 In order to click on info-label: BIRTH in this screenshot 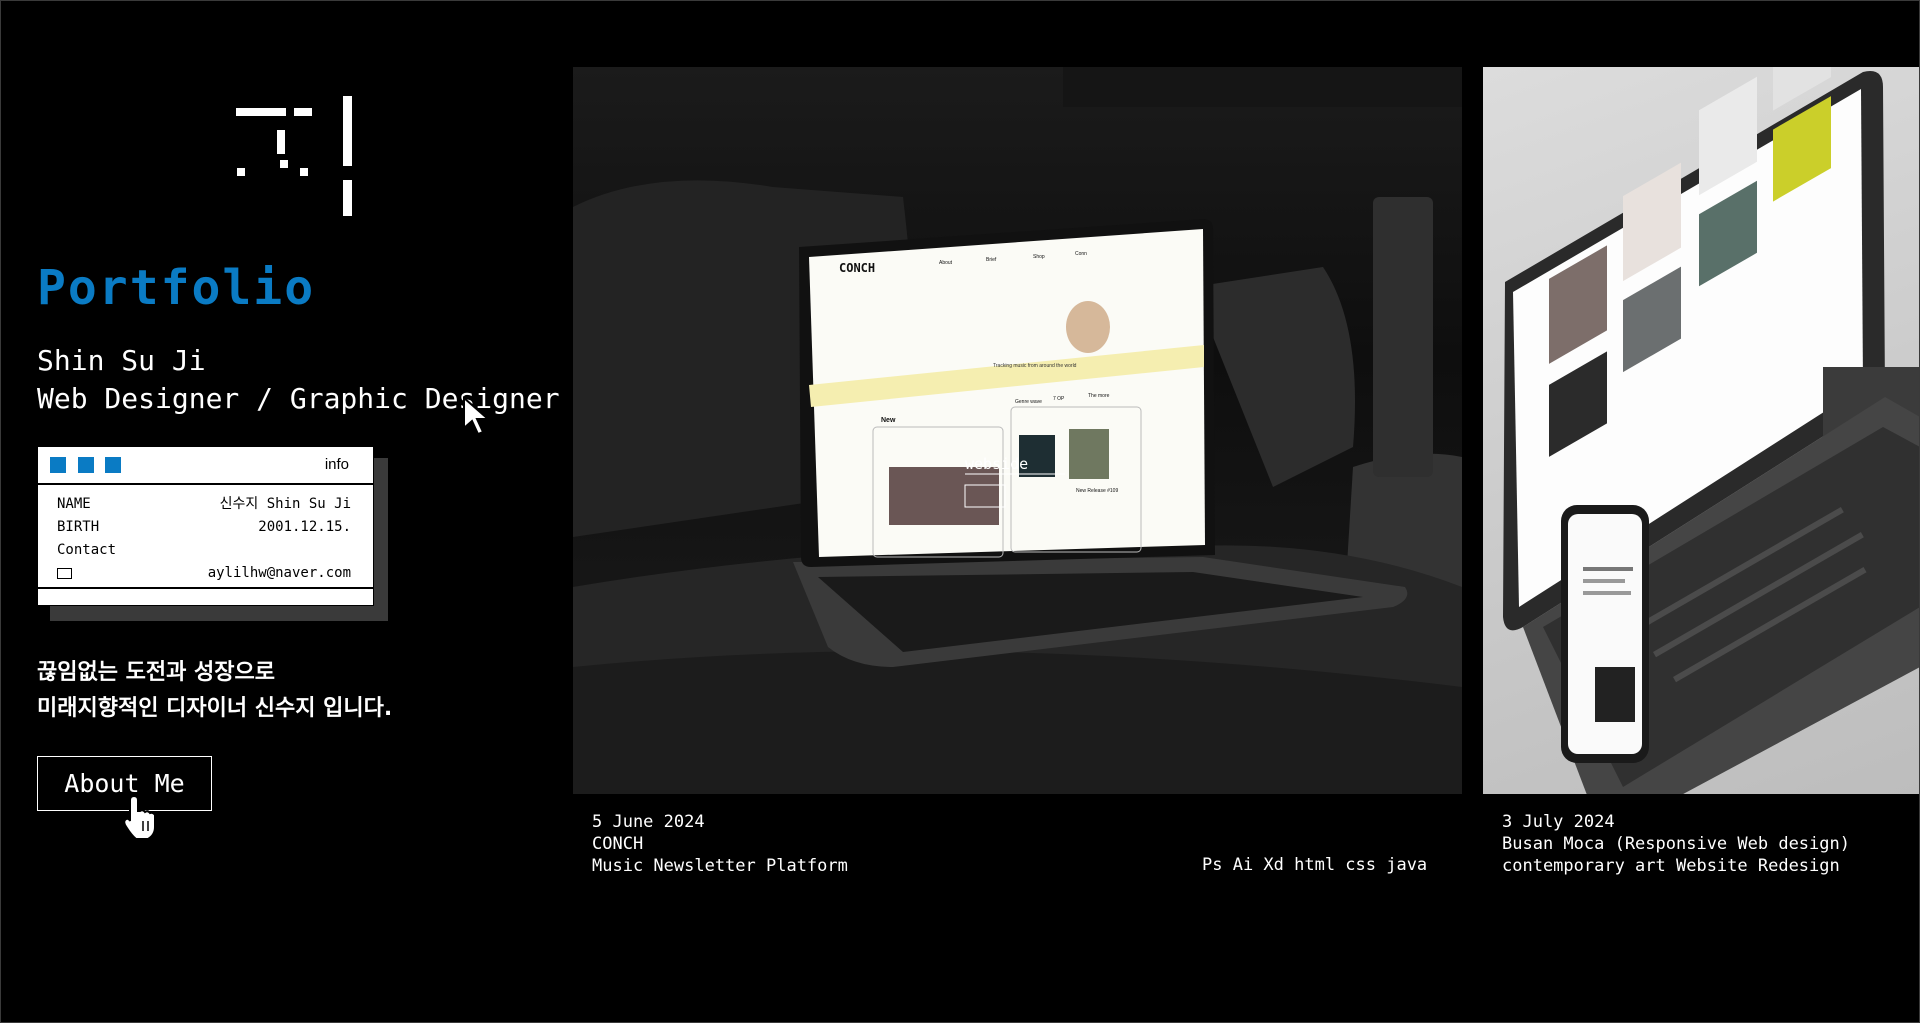, I will do `click(78, 527)`.